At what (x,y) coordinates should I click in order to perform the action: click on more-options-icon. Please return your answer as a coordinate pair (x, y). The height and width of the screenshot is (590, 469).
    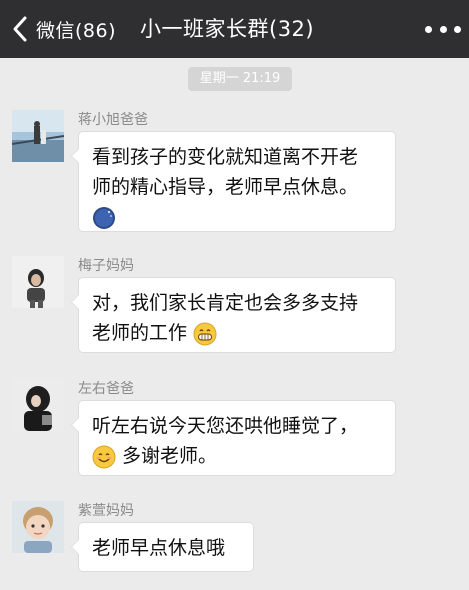
    Looking at the image, I should click on (443, 29).